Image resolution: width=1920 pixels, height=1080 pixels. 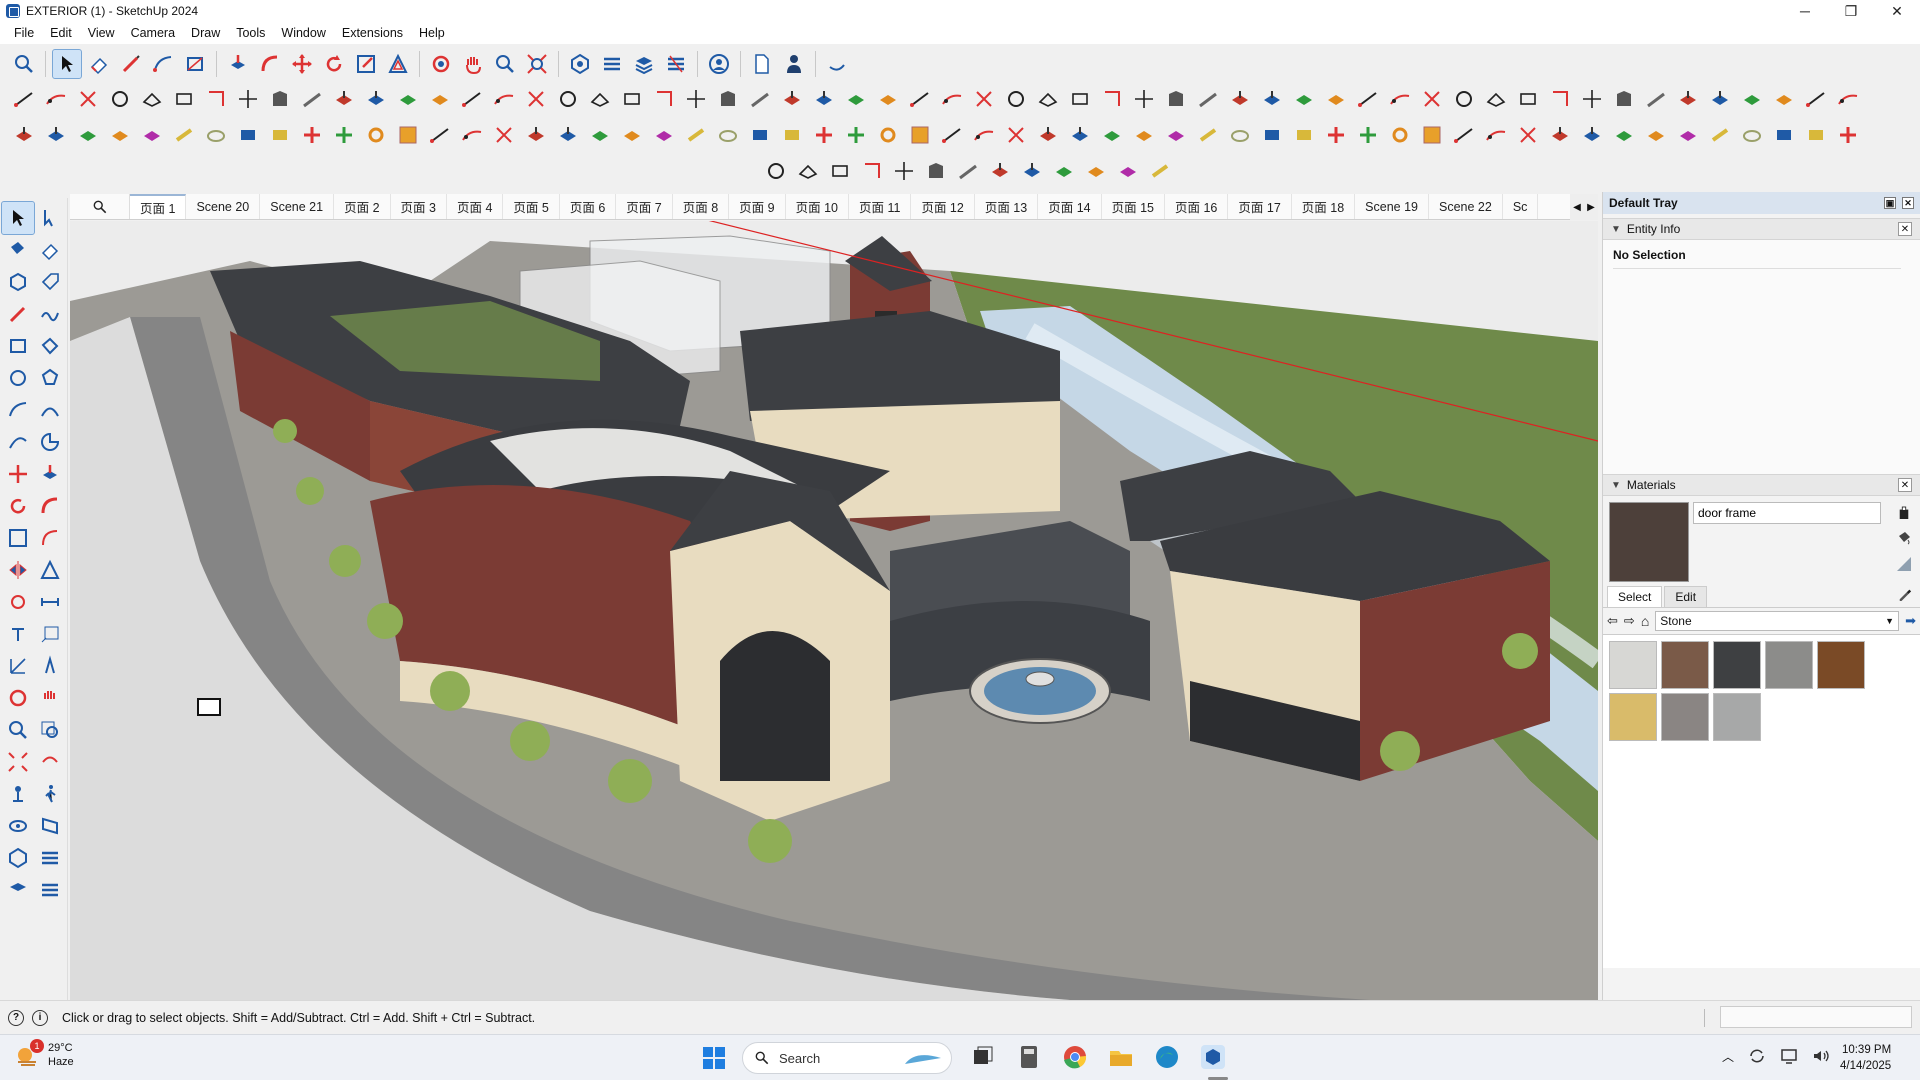 What do you see at coordinates (1075, 1057) in the screenshot?
I see `chrome-icon` at bounding box center [1075, 1057].